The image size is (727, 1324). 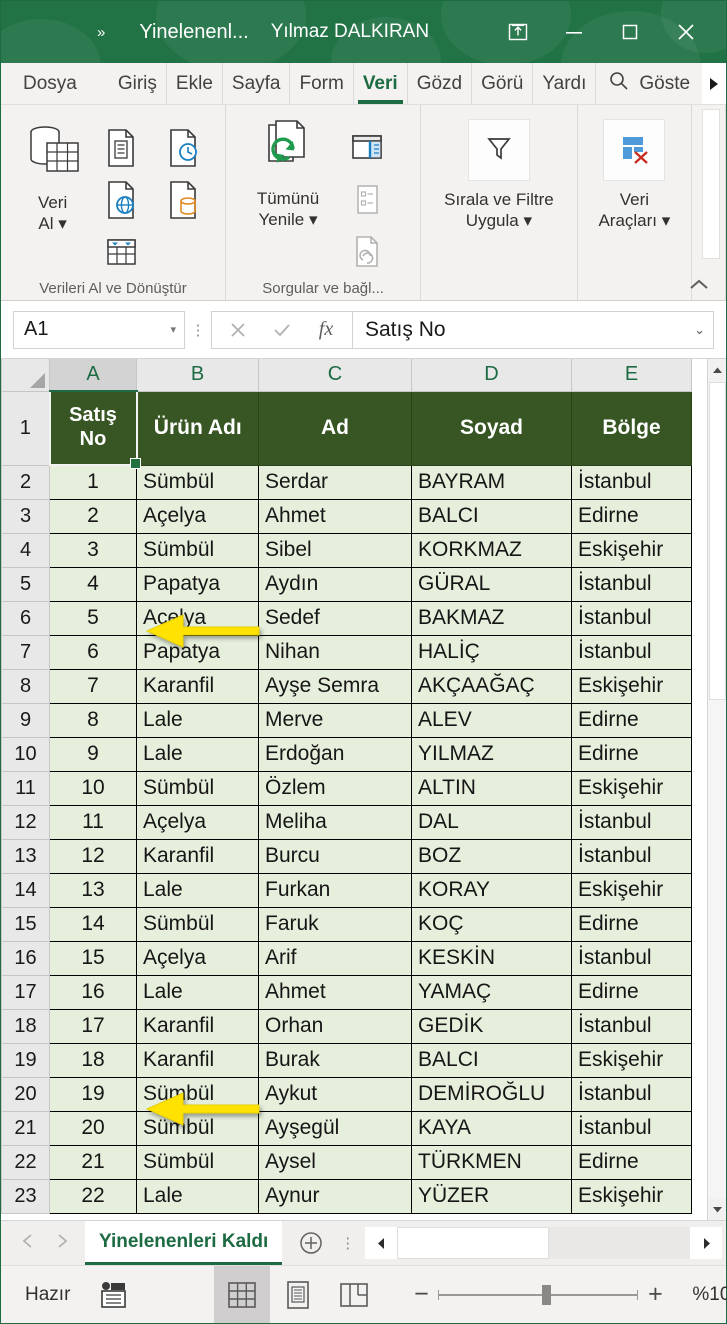 I want to click on sort-filter-button, so click(x=498, y=150).